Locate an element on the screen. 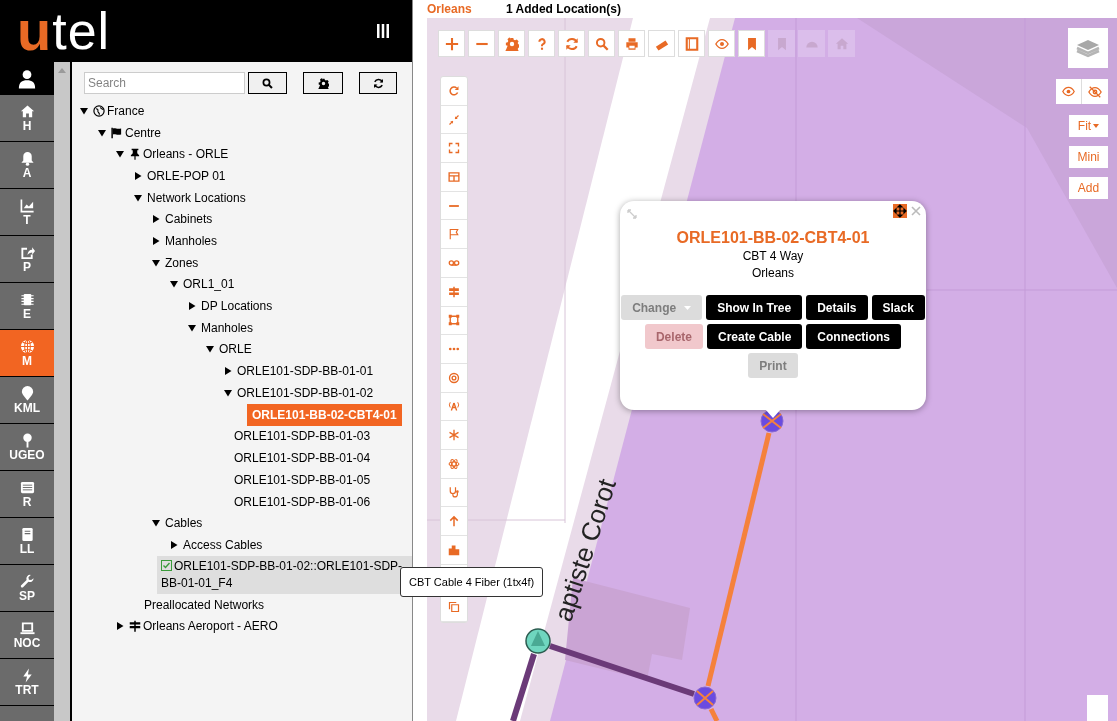  nav-item: H is located at coordinates (27, 118).